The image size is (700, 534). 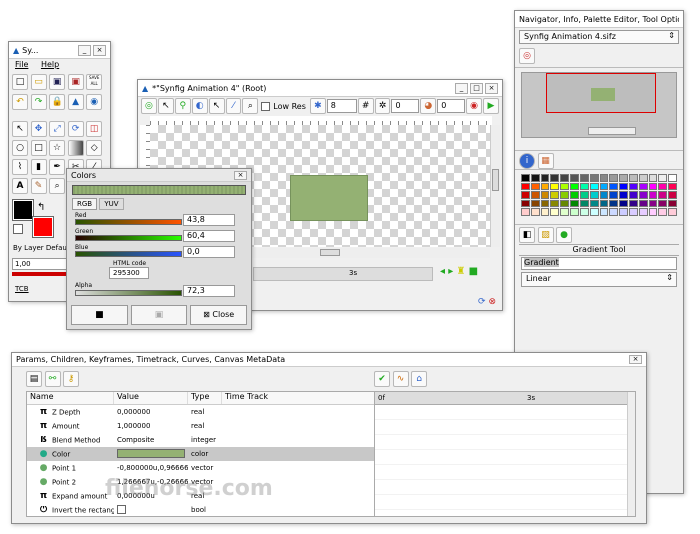 I want to click on preview-icon: ◉, so click(x=94, y=102).